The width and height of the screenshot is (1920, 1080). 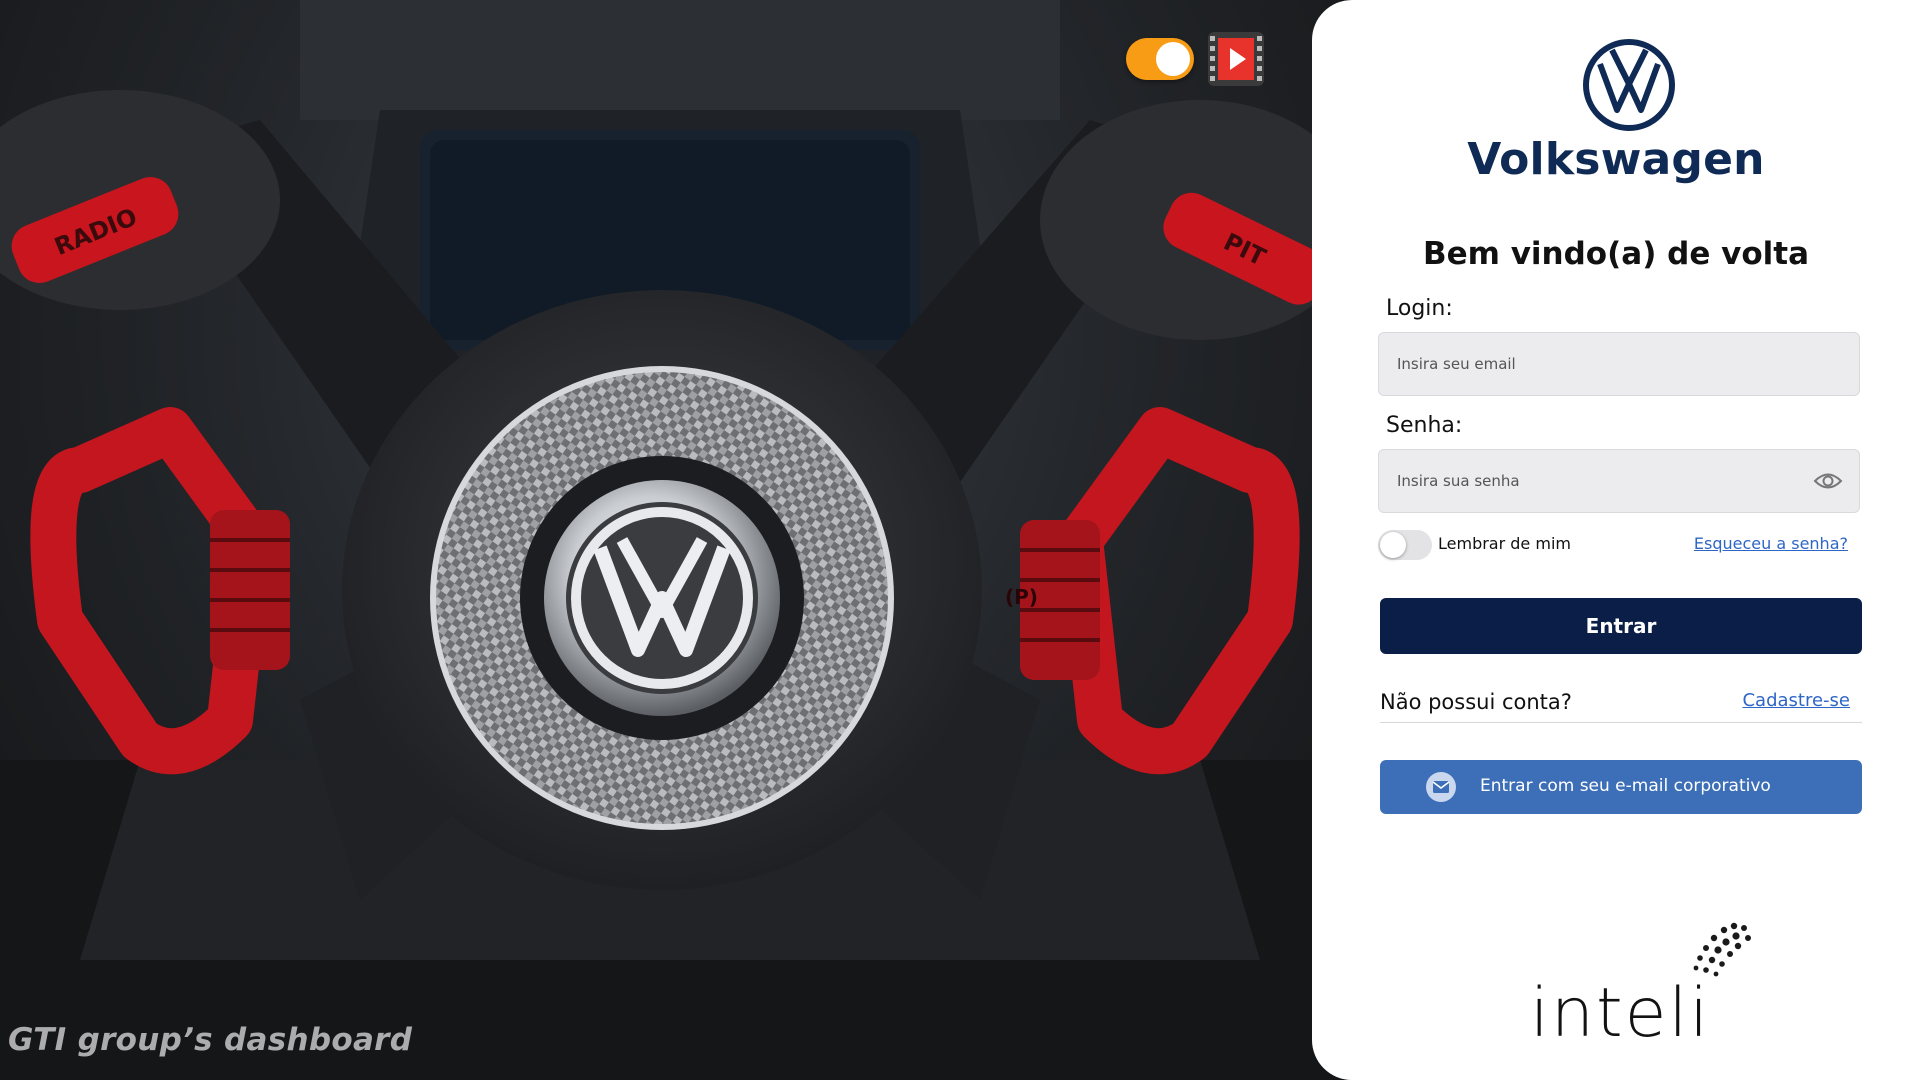 What do you see at coordinates (1621, 626) in the screenshot?
I see `login-submit-button: Entrar` at bounding box center [1621, 626].